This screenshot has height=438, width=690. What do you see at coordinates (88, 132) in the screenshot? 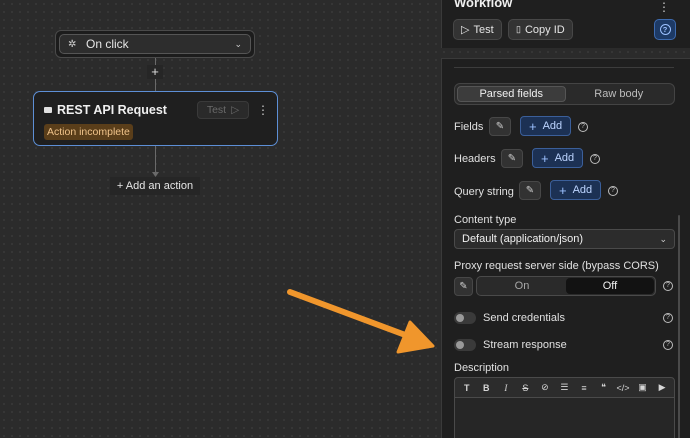
I see `status-badge: Action incomplete` at bounding box center [88, 132].